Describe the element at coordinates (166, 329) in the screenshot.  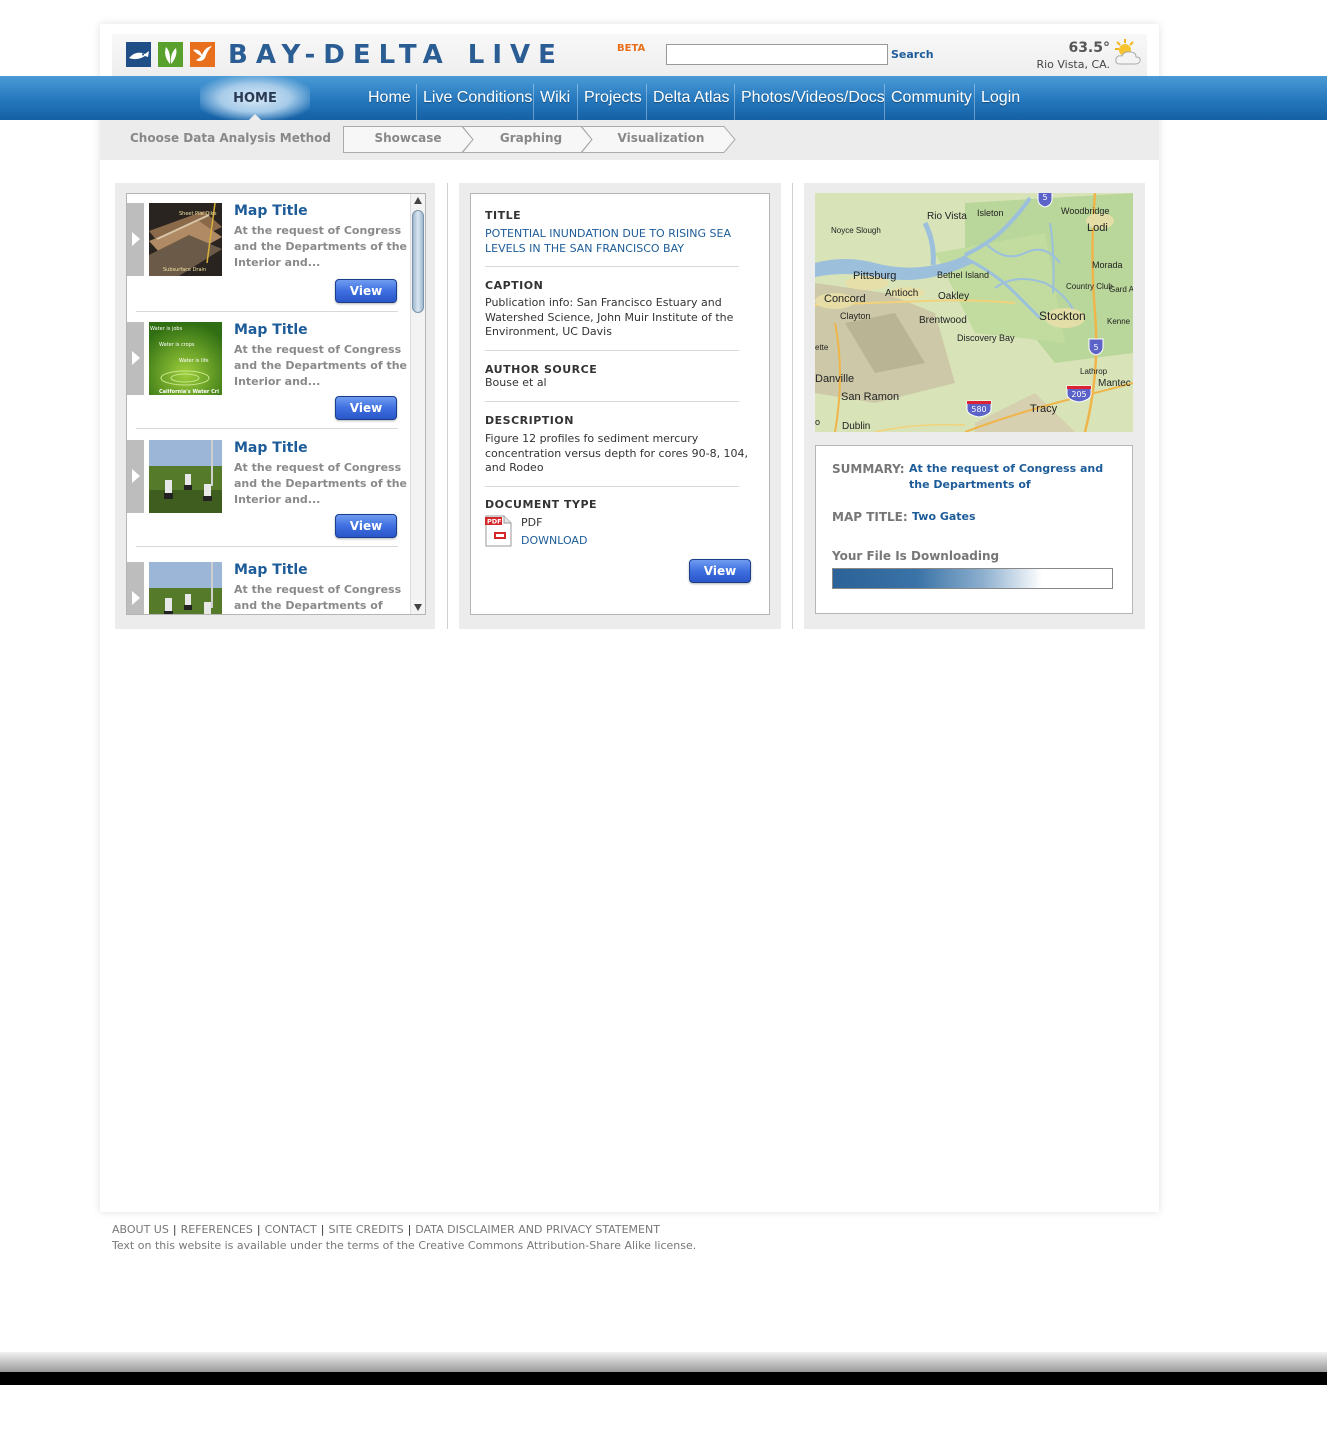
I see `thumb-caption: Water is jobs` at that location.